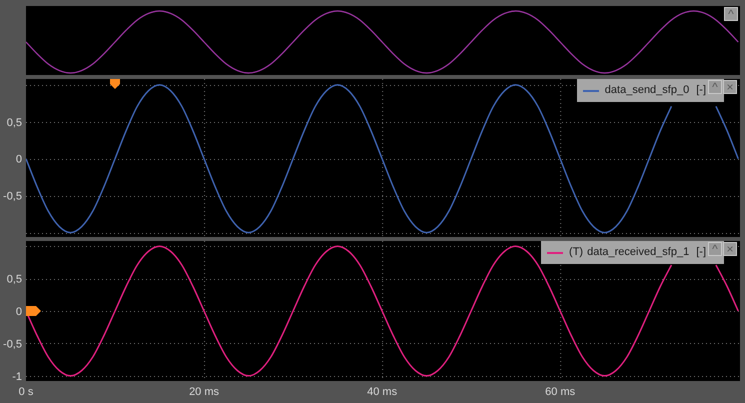 Image resolution: width=745 pixels, height=403 pixels. What do you see at coordinates (576, 252) in the screenshot?
I see `legend-prefix: (T)` at bounding box center [576, 252].